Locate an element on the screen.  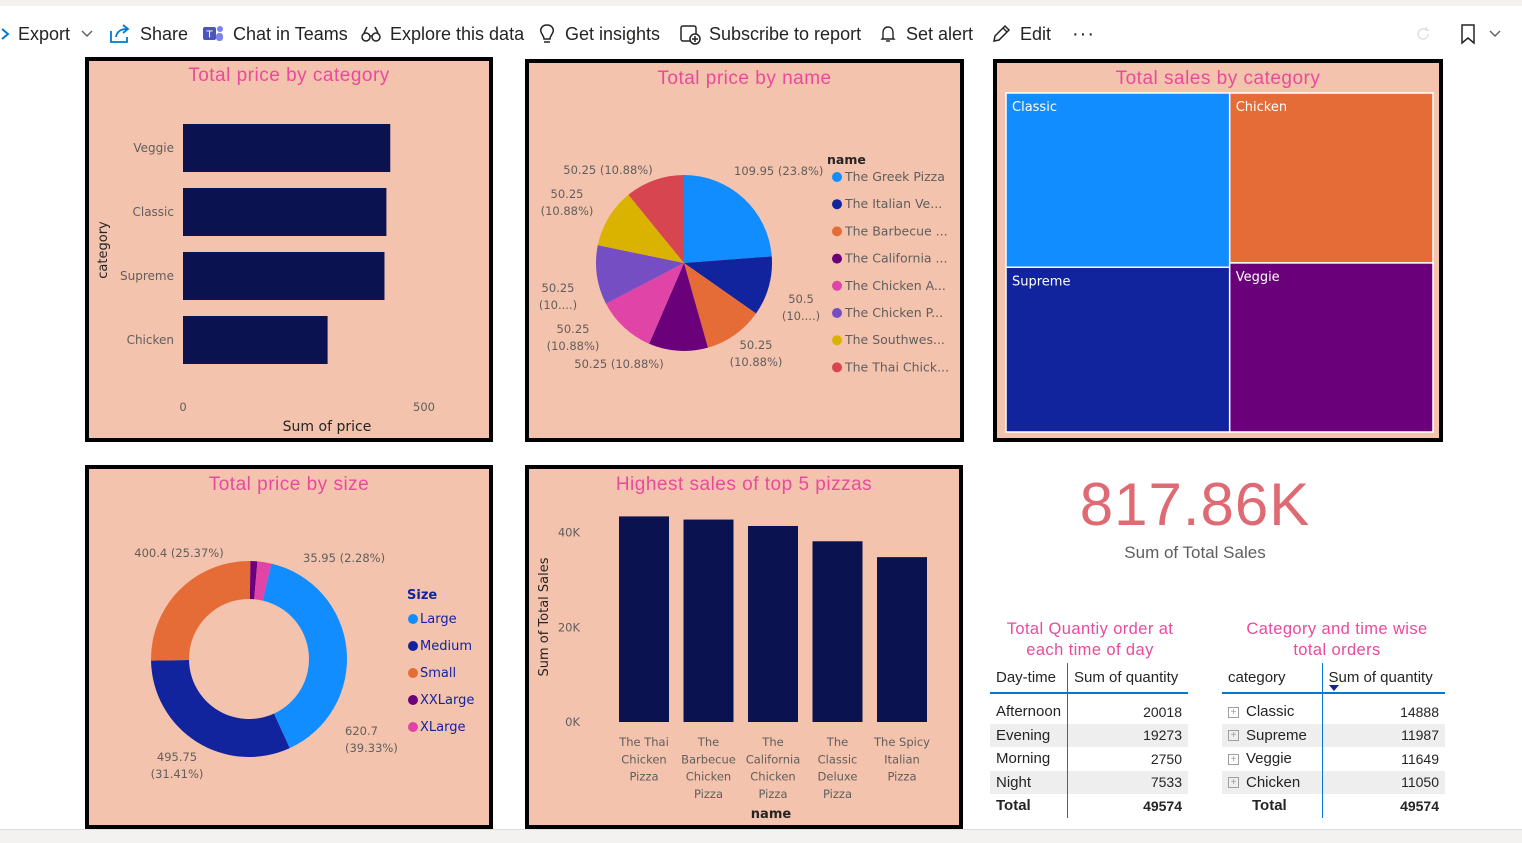
edit-button: Edit is located at coordinates (1020, 34).